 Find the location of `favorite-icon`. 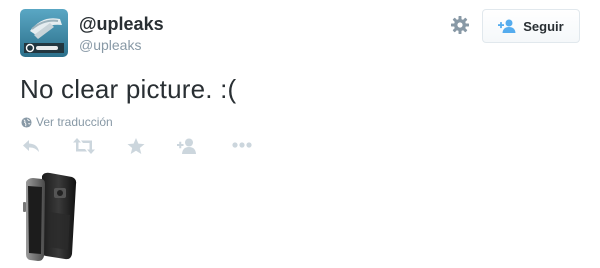

favorite-icon is located at coordinates (136, 146).